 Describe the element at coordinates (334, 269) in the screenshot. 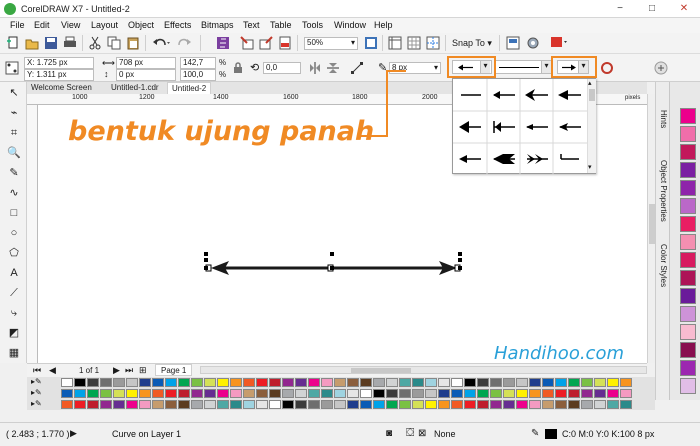

I see `selection-handles` at that location.